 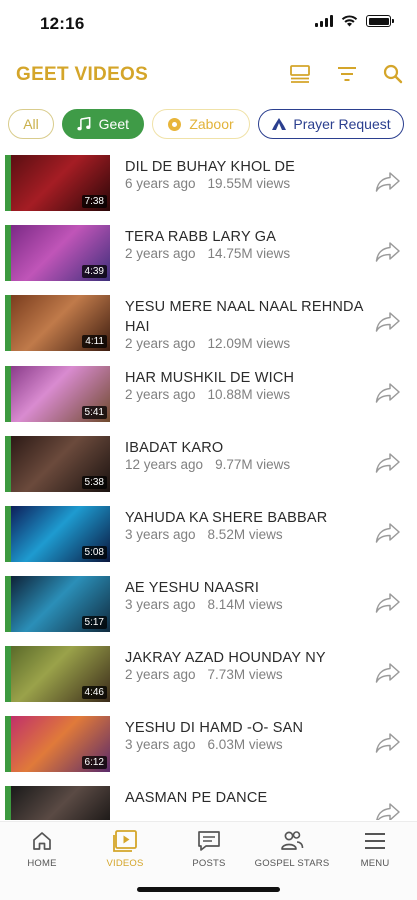 I want to click on video-duration: 6:12, so click(x=94, y=762).